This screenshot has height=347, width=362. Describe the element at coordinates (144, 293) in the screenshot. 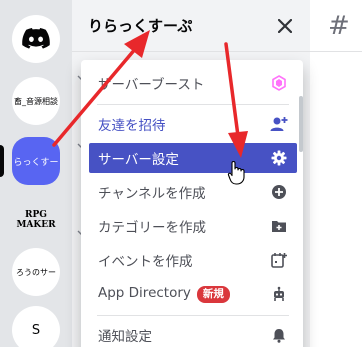

I see `app-directory-text: App Directory` at that location.